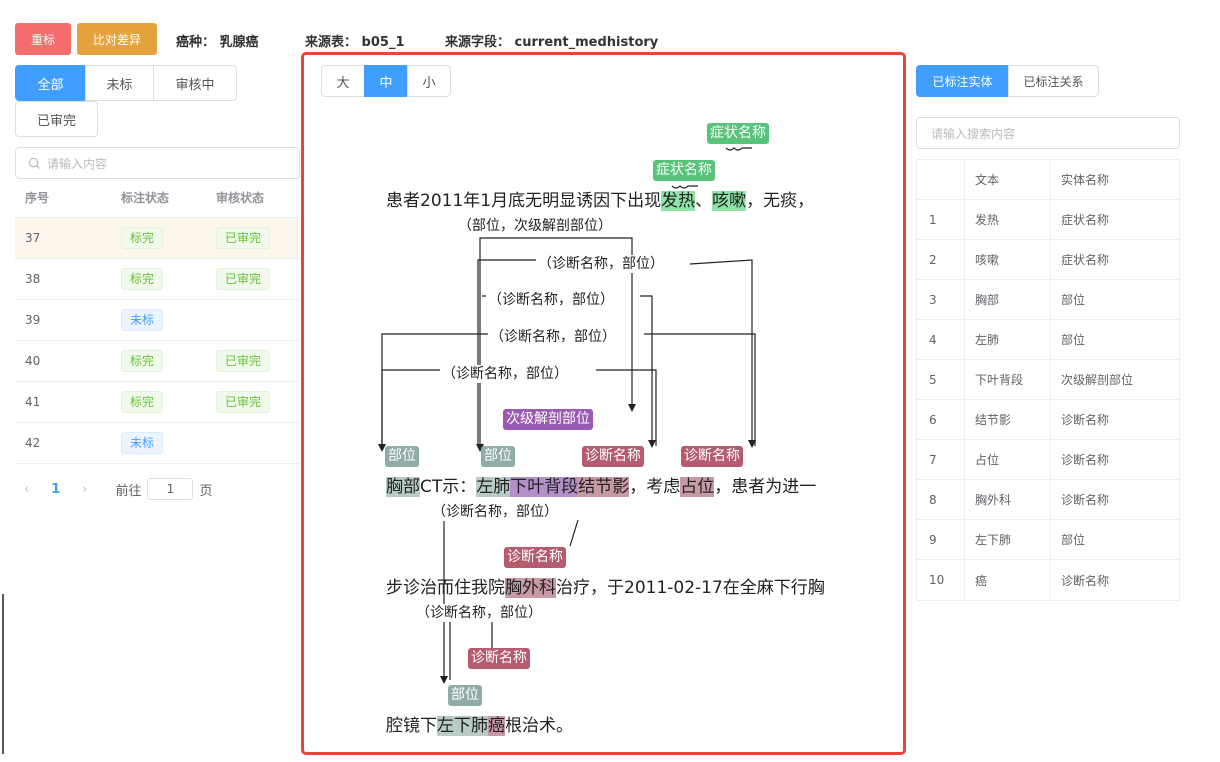  Describe the element at coordinates (530, 588) in the screenshot. I see `entity-span: 胸外科` at that location.